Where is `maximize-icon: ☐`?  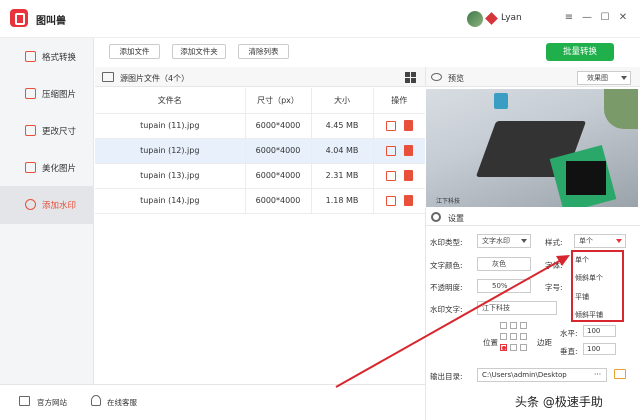
maximize-icon: ☐ is located at coordinates (605, 18).